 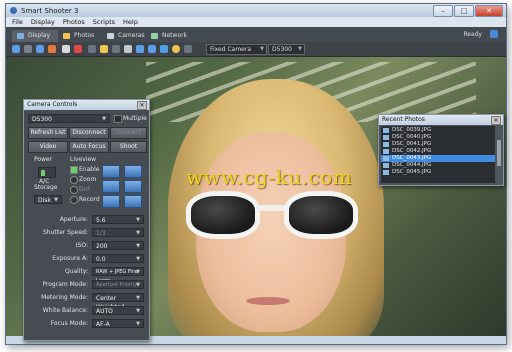 I want to click on menu-scripts: Scripts, so click(x=104, y=22).